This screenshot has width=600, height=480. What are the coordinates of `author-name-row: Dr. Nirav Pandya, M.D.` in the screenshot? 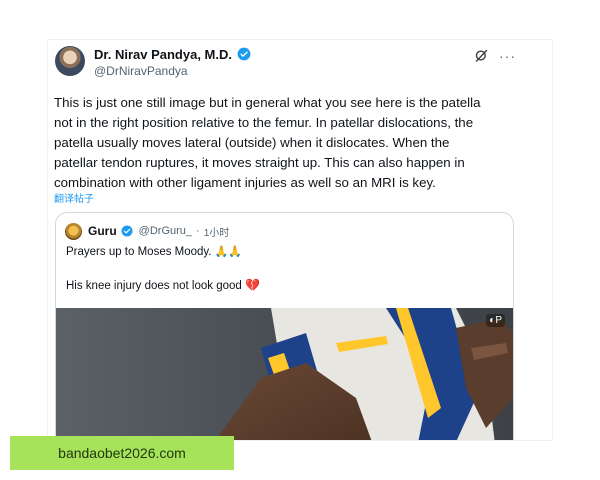 It's located at (172, 54).